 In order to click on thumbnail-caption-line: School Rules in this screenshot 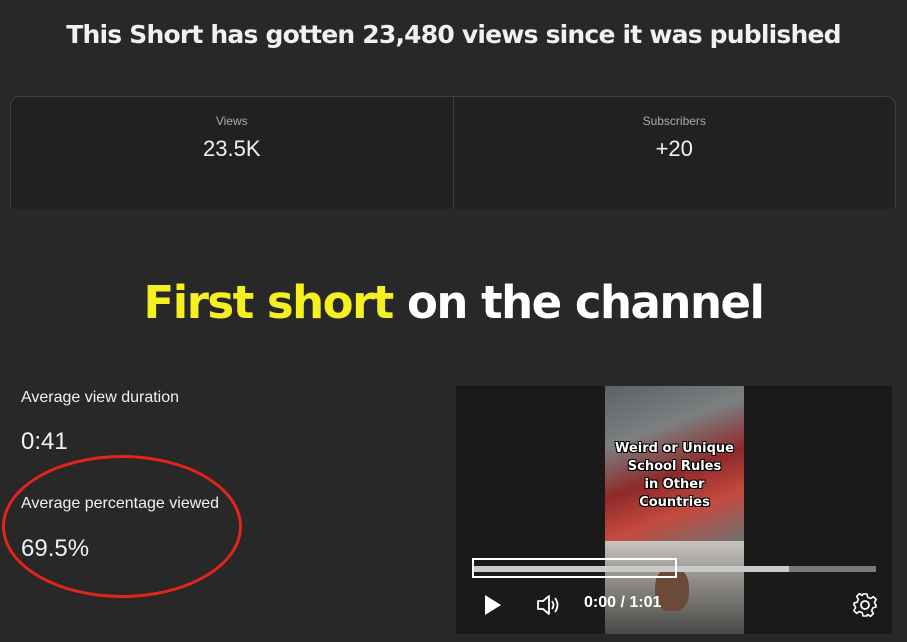, I will do `click(674, 466)`.